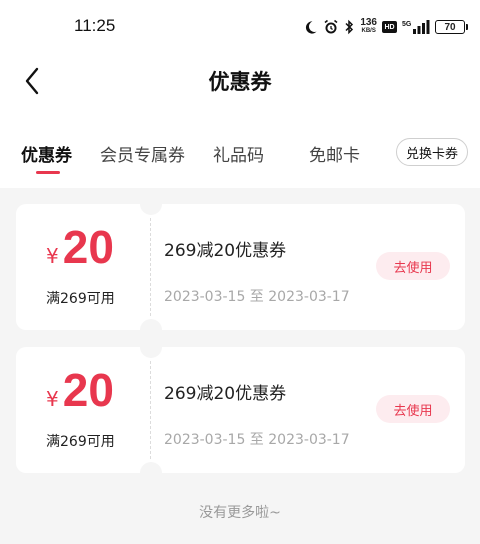 The width and height of the screenshot is (480, 544). What do you see at coordinates (310, 27) in the screenshot?
I see `moon-icon` at bounding box center [310, 27].